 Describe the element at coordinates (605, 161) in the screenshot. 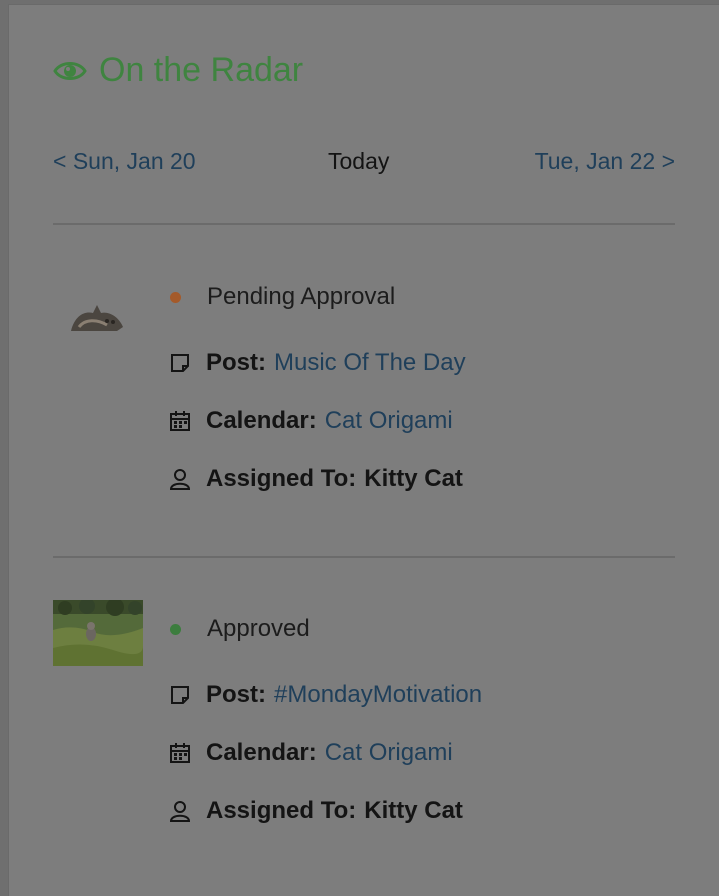

I see `next-day-link: Tue, Jan 22 >` at that location.